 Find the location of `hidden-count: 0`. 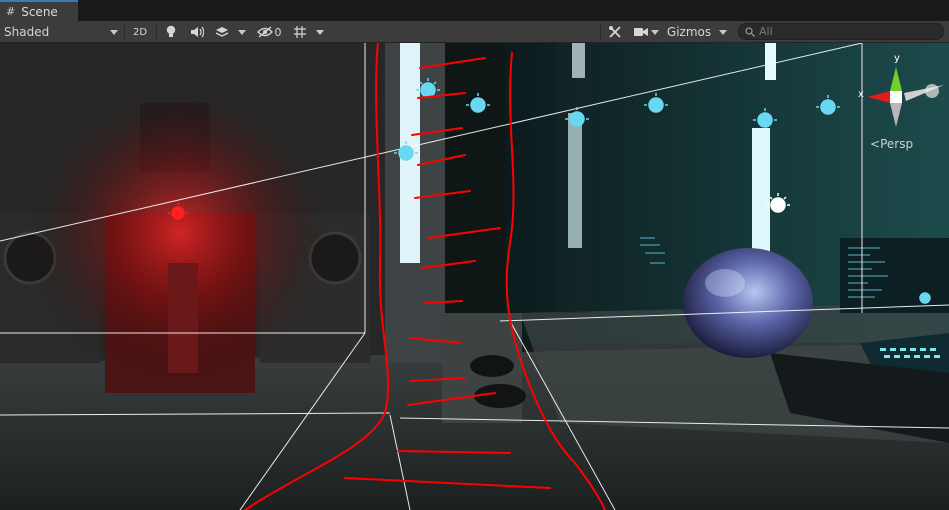

hidden-count: 0 is located at coordinates (278, 32).